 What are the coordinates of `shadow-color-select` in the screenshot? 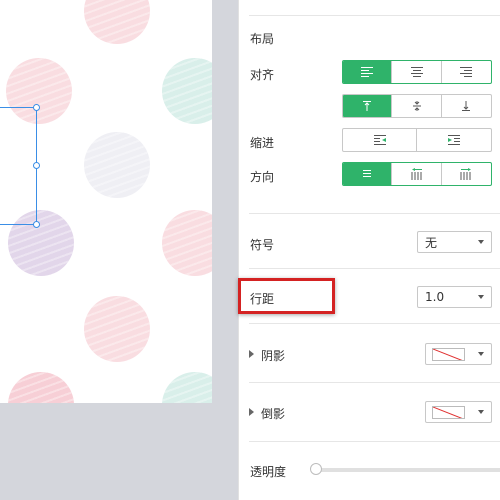 It's located at (458, 354).